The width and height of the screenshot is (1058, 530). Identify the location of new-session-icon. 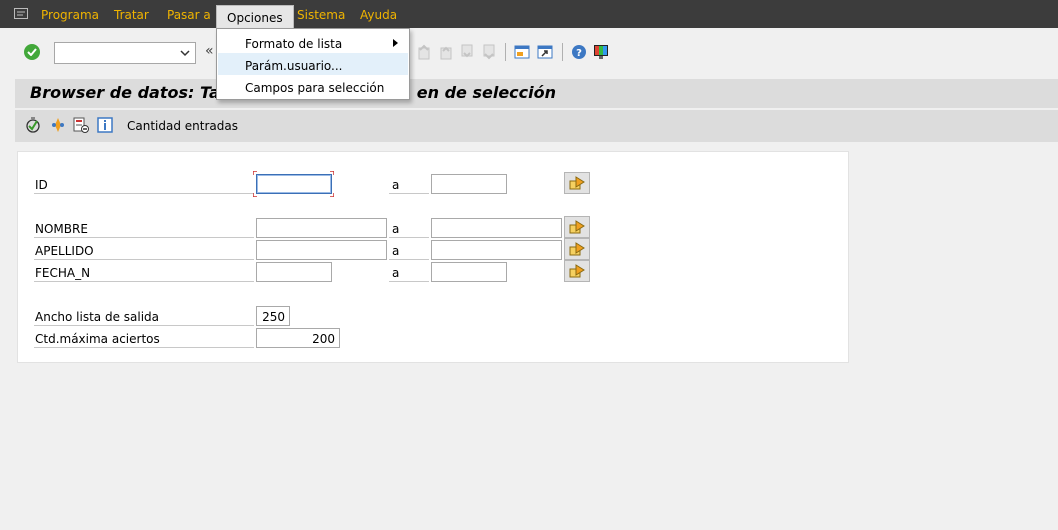
(522, 52).